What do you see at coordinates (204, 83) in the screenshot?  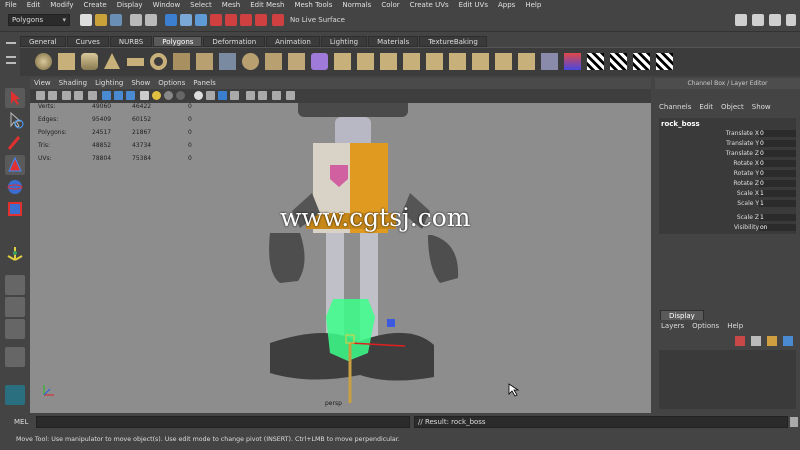 I see `vp-menu-panels: Panels` at bounding box center [204, 83].